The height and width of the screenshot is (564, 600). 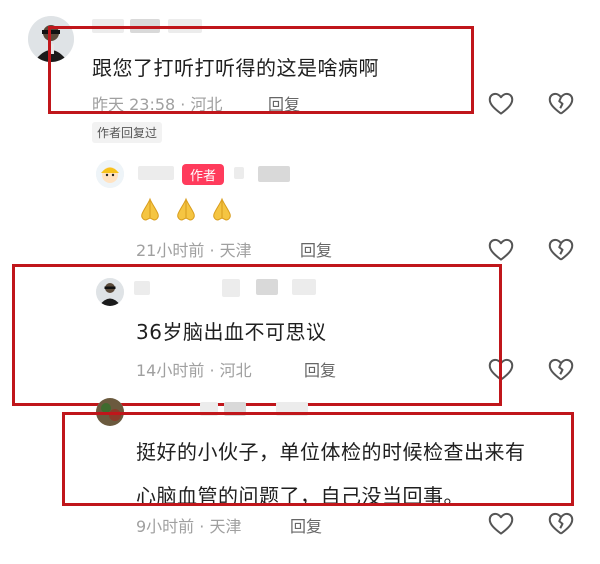 I want to click on comment-emoji, so click(x=186, y=210).